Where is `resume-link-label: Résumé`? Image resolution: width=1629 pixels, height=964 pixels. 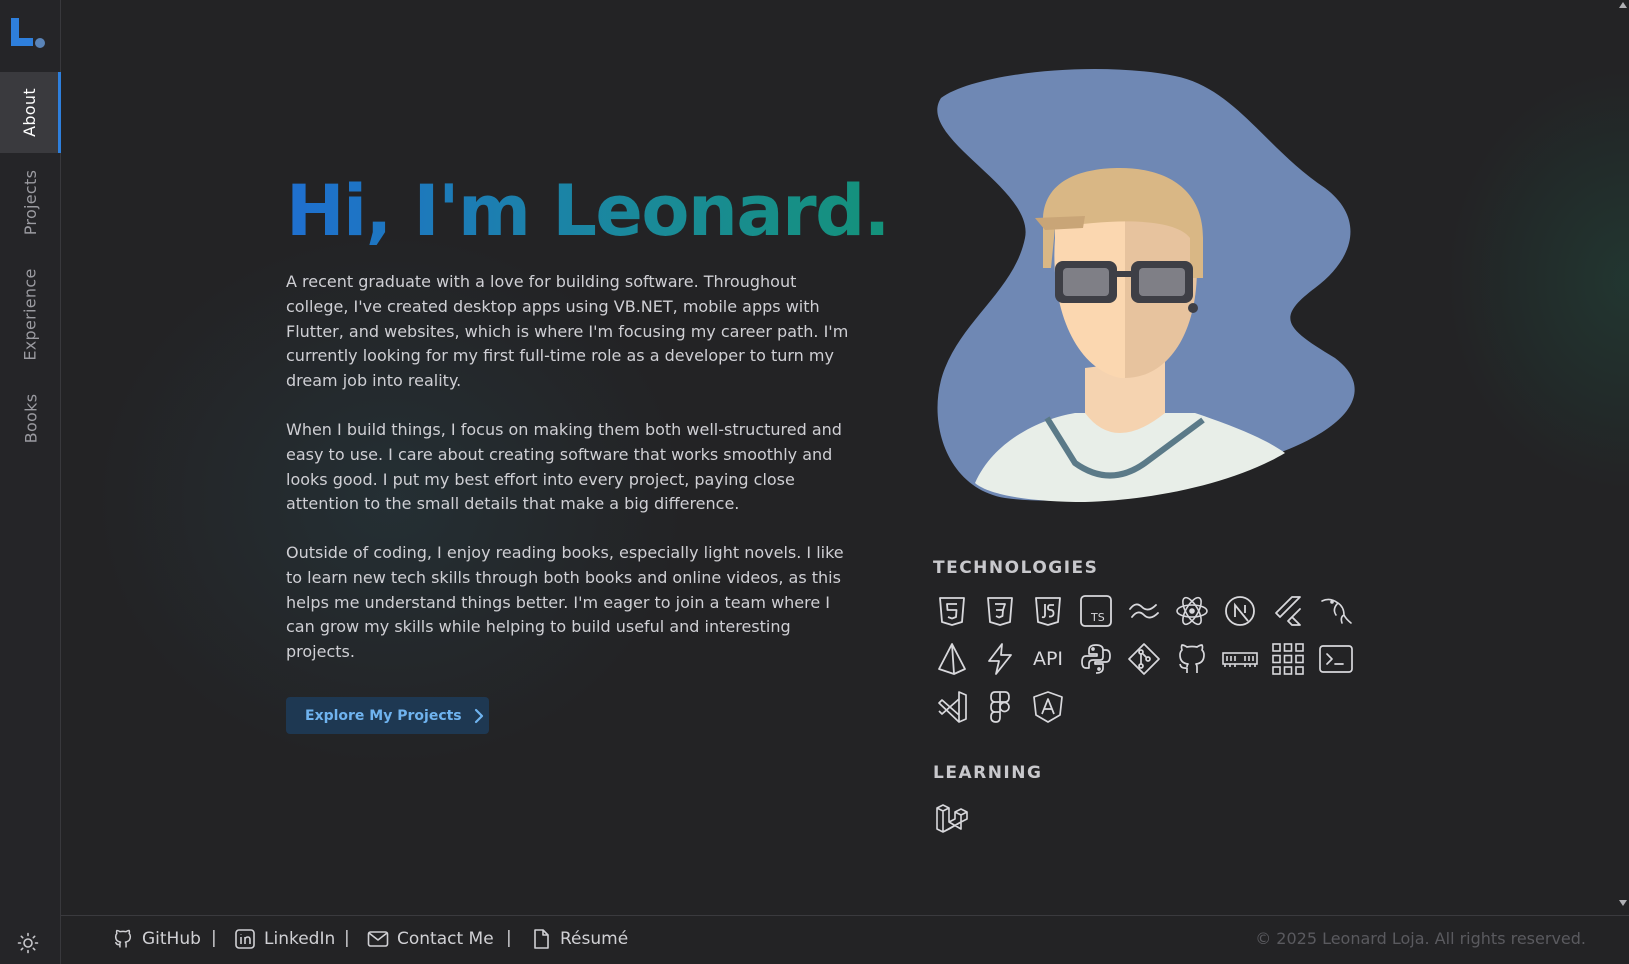 resume-link-label: Résumé is located at coordinates (594, 939).